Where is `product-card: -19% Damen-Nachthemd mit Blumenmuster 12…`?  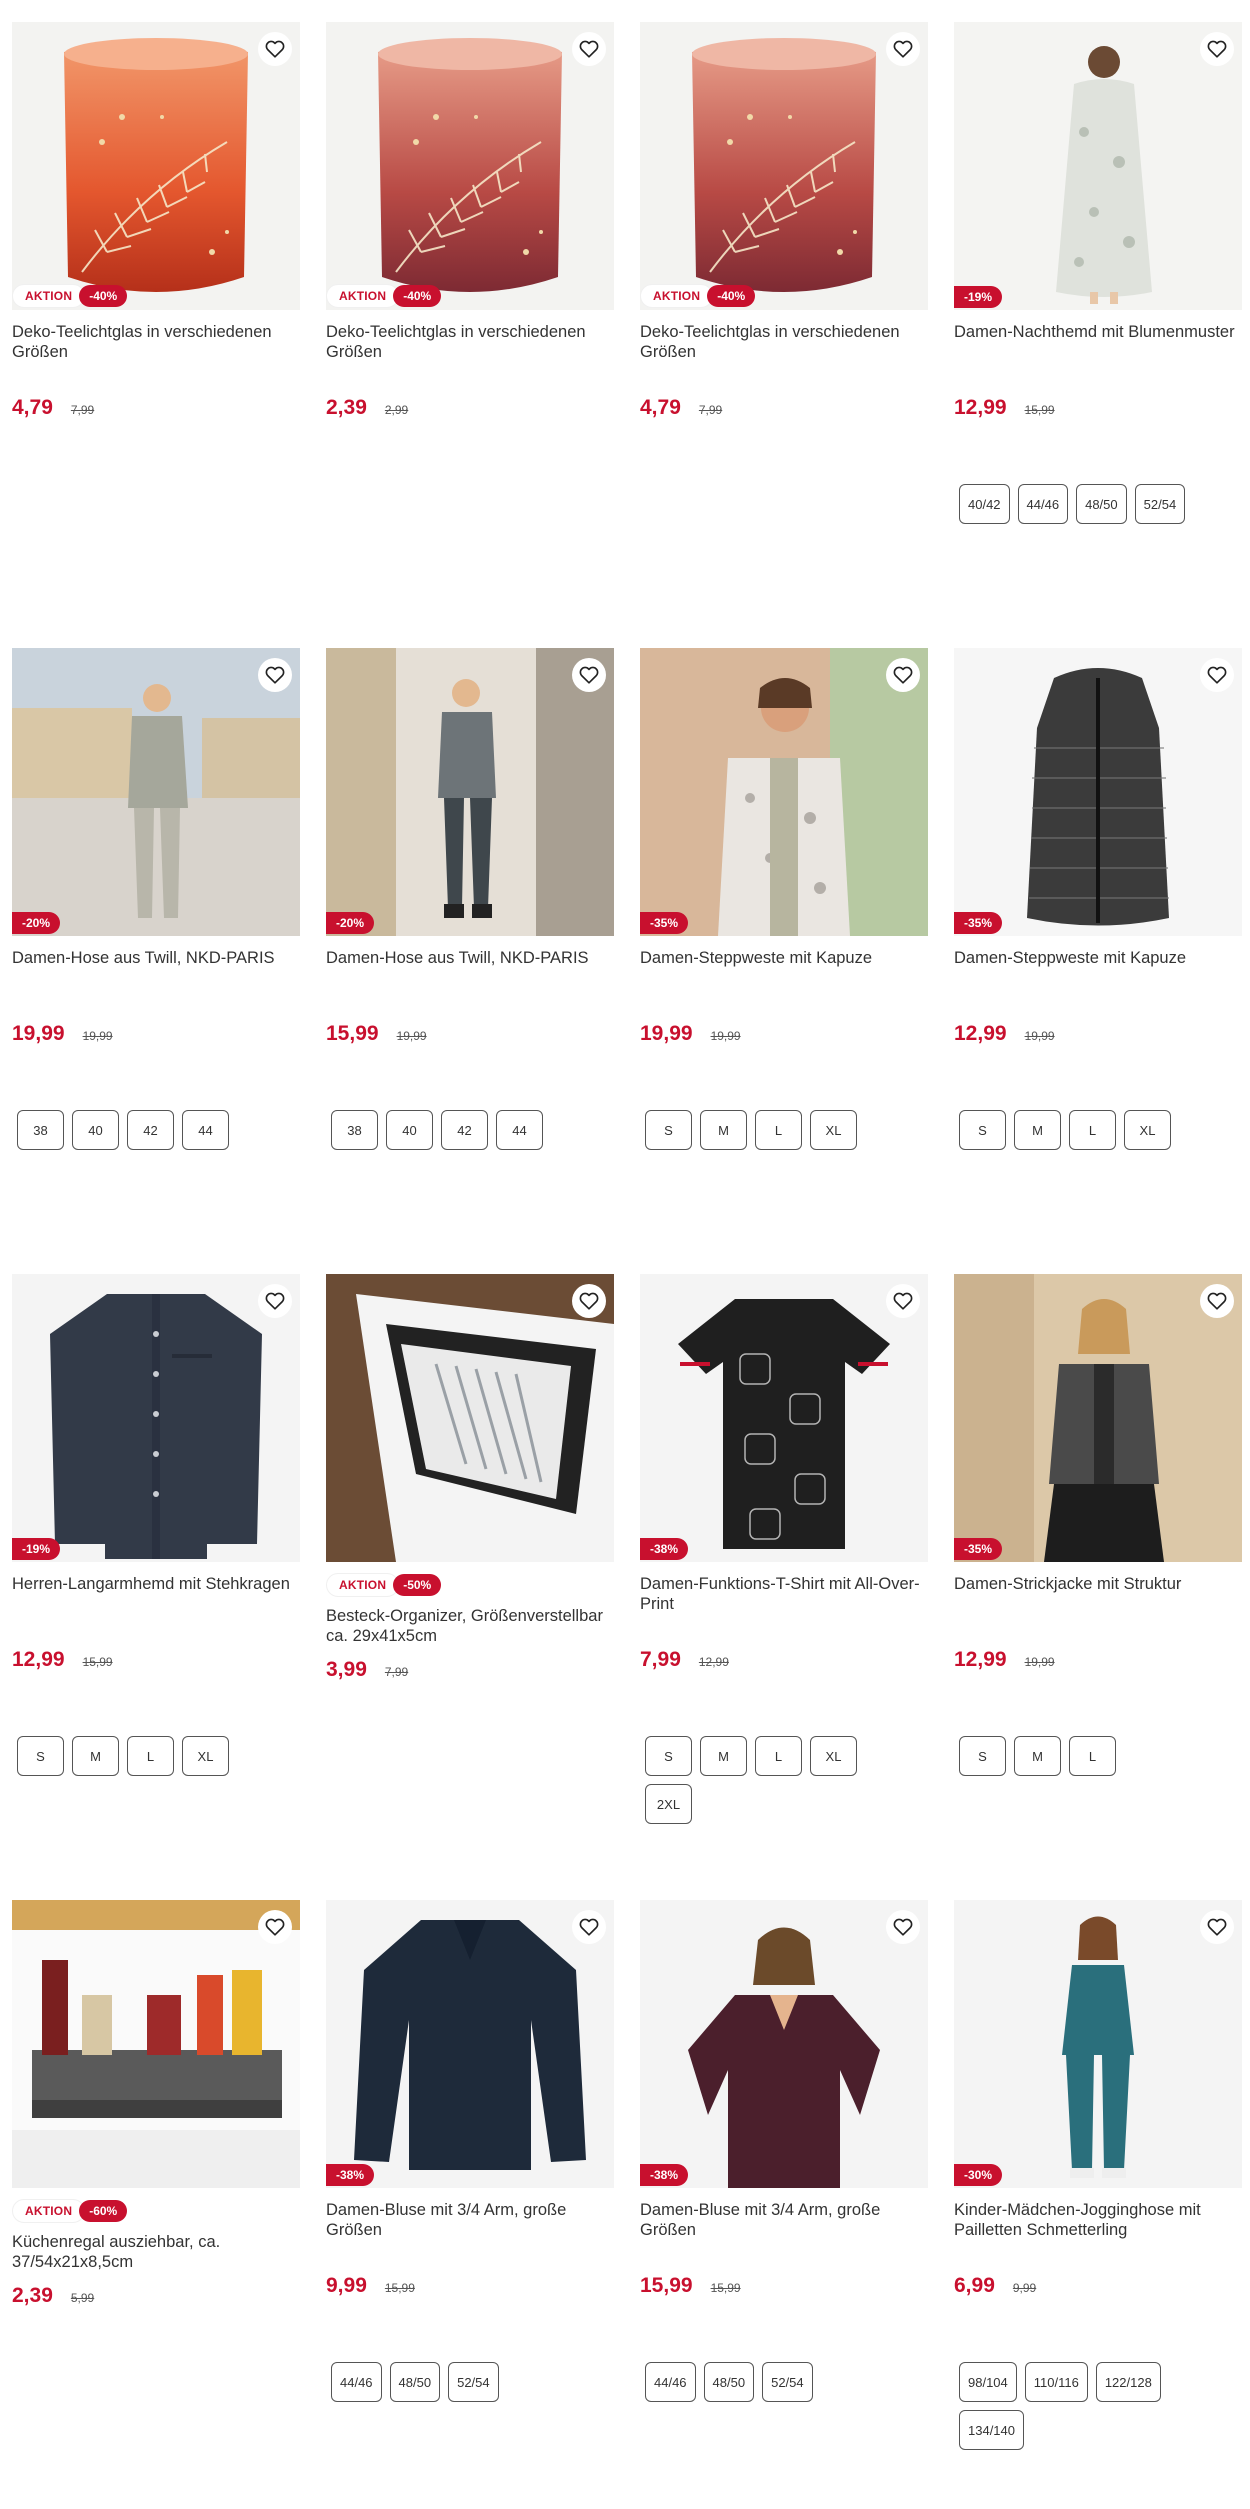 product-card: -19% Damen-Nachthemd mit Blumenmuster 12… is located at coordinates (1098, 335).